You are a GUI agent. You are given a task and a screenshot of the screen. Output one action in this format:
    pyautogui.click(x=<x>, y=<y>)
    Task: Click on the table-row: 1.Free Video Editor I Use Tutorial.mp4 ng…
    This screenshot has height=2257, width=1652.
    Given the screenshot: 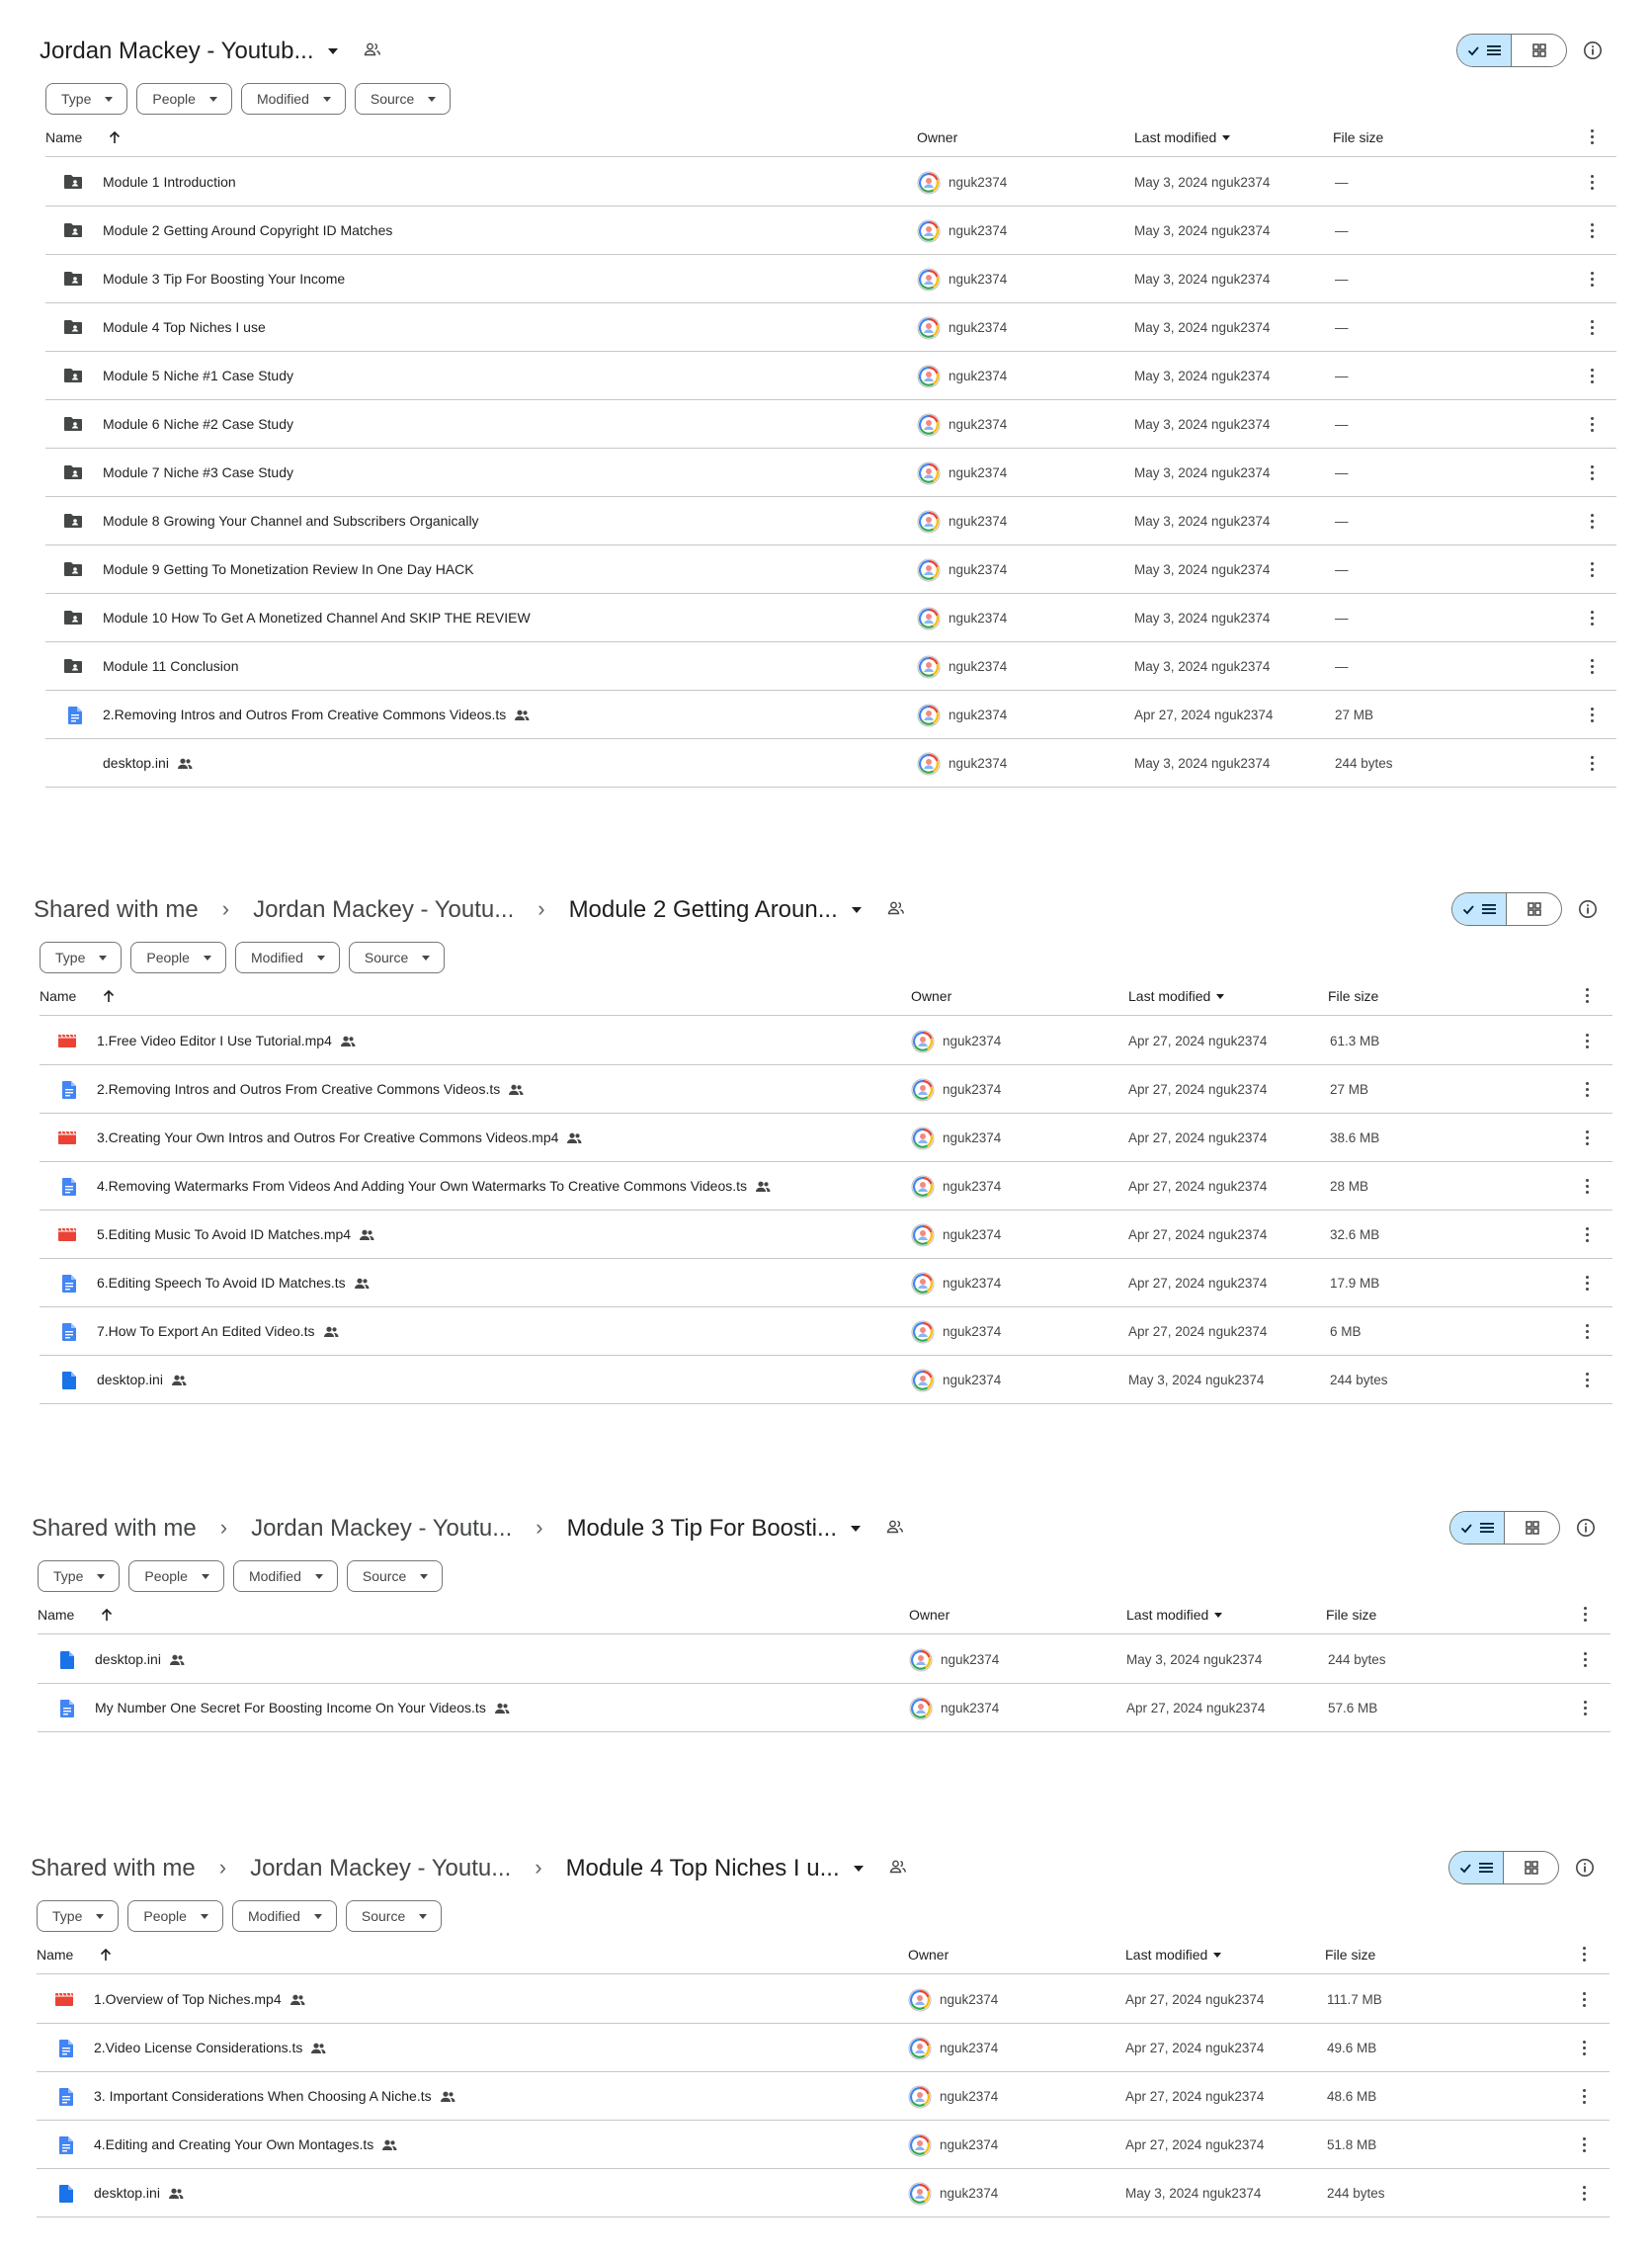 What is the action you would take?
    pyautogui.click(x=826, y=1041)
    